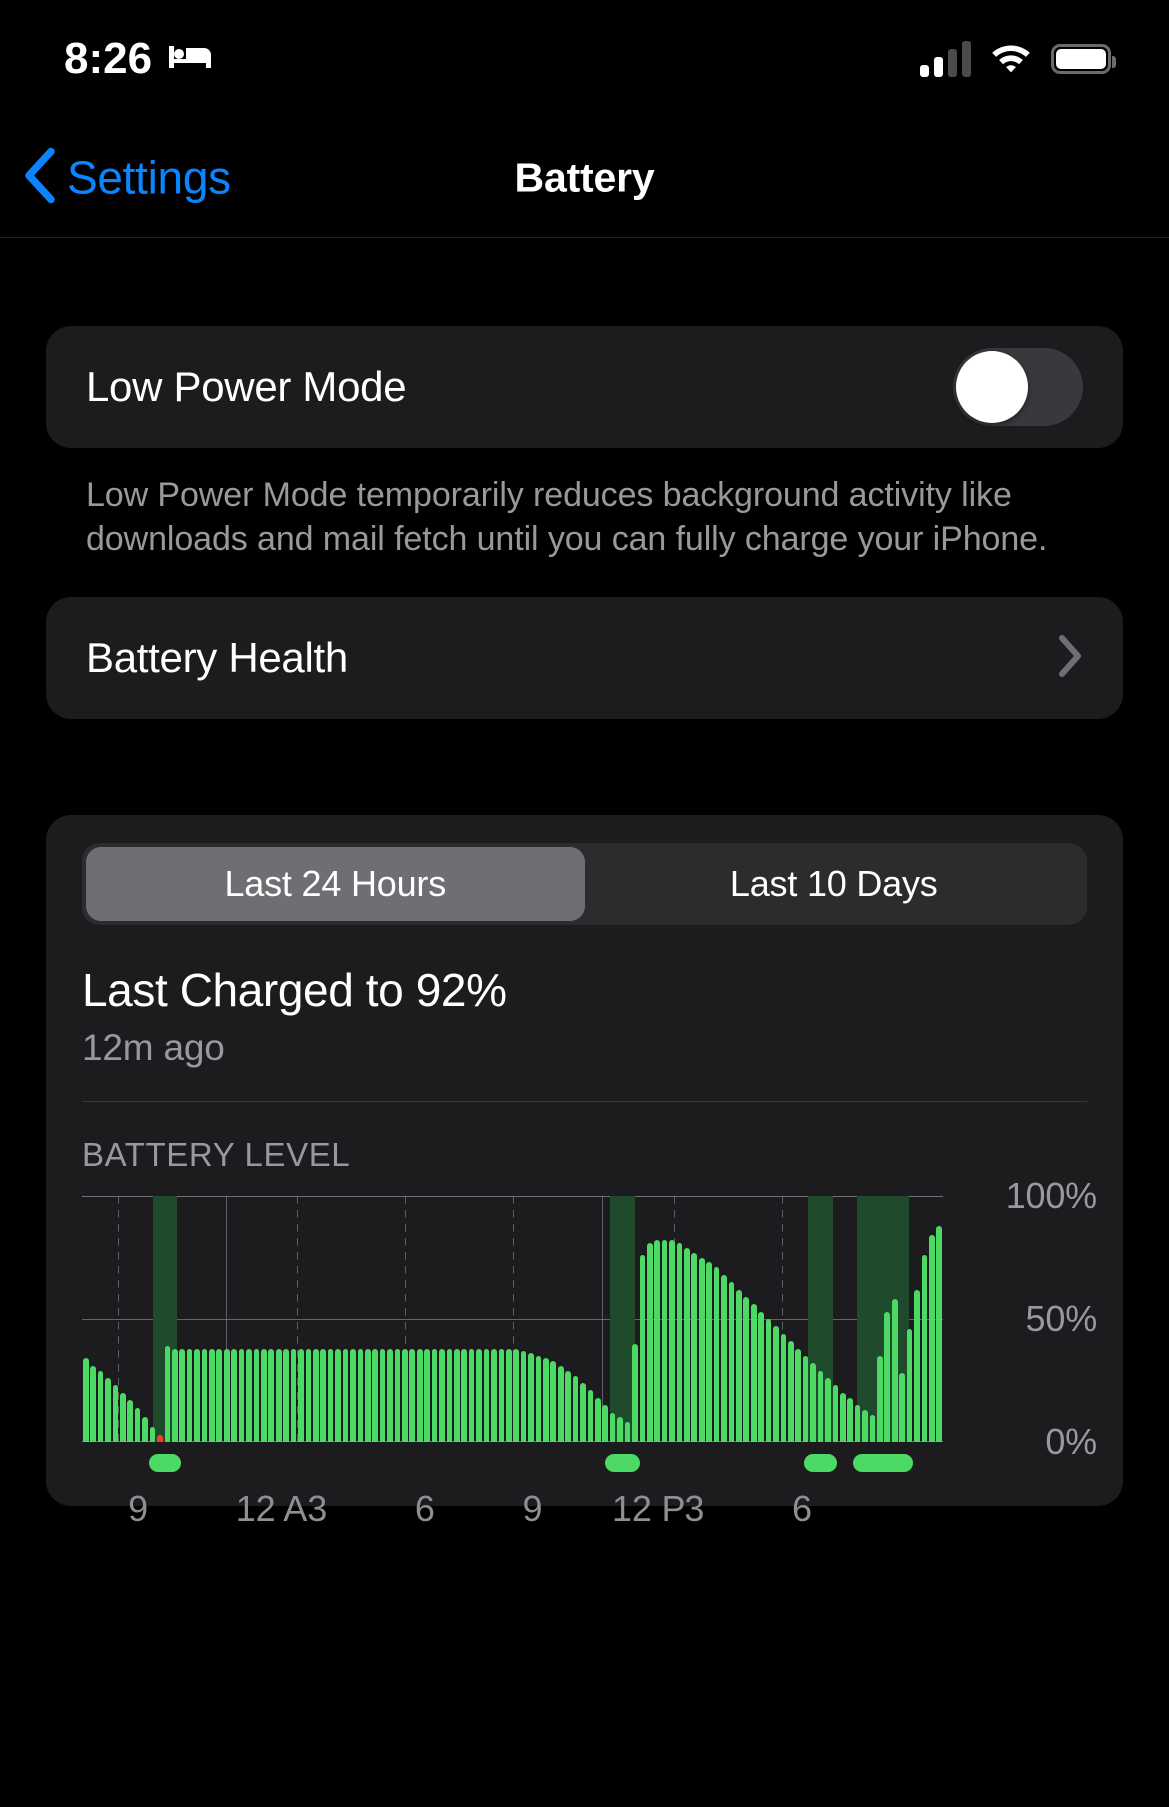 This screenshot has width=1169, height=1807. Describe the element at coordinates (190, 59) in the screenshot. I see `bed-icon` at that location.